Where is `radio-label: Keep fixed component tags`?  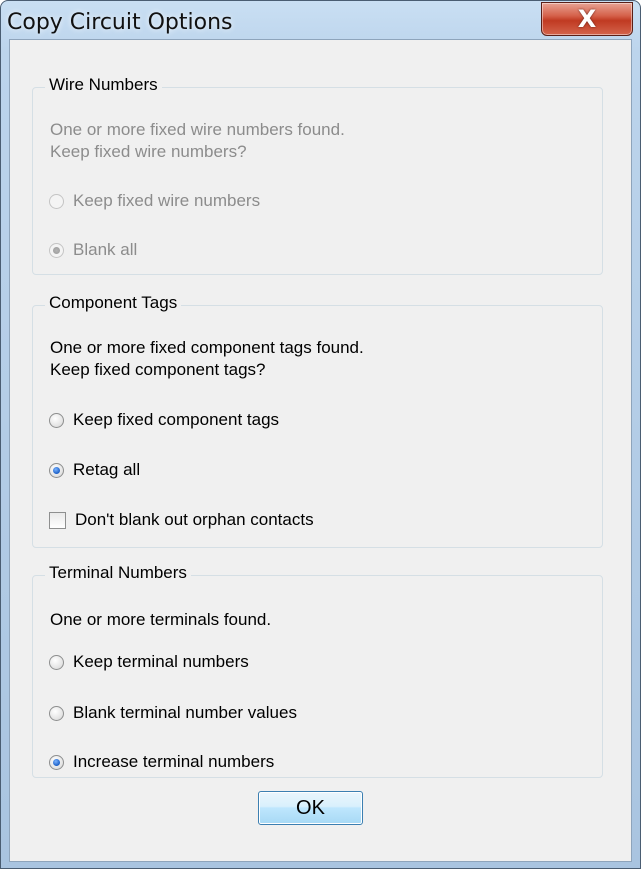
radio-label: Keep fixed component tags is located at coordinates (176, 419).